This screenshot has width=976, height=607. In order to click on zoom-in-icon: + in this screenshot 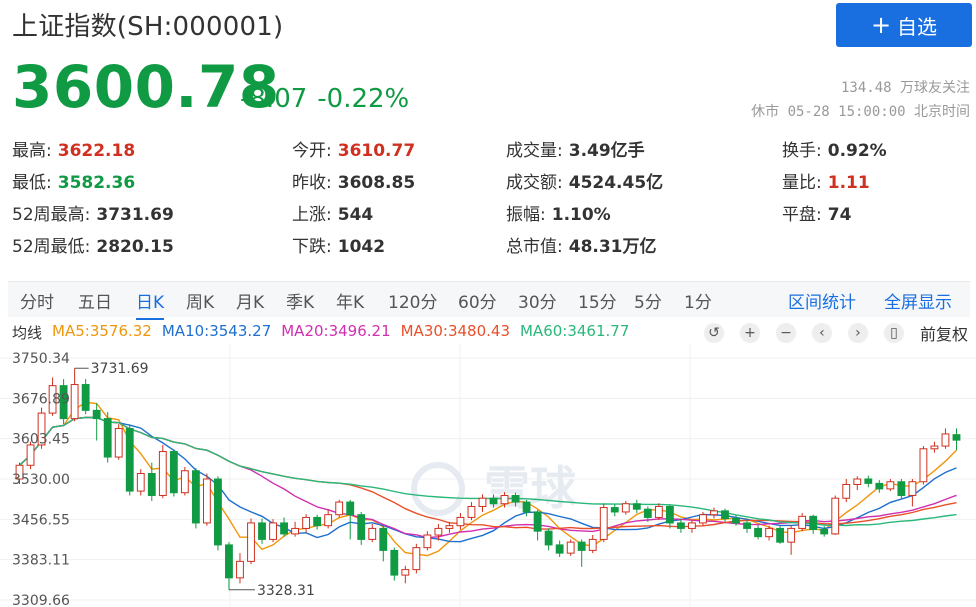, I will do `click(749, 333)`.